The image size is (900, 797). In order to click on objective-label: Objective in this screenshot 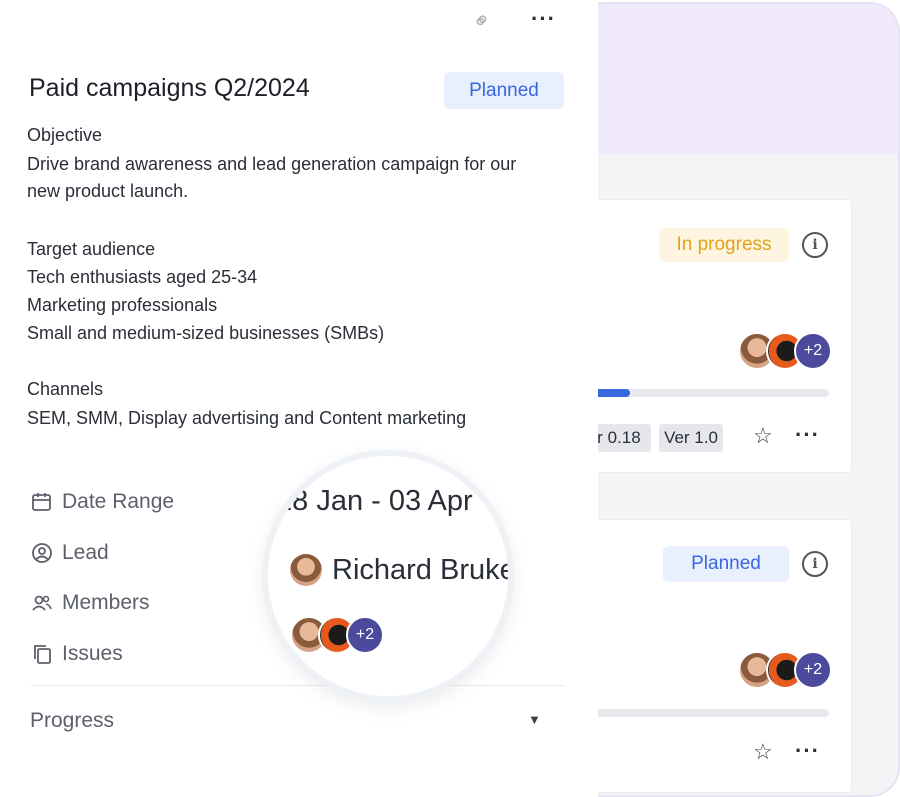, I will do `click(65, 135)`.